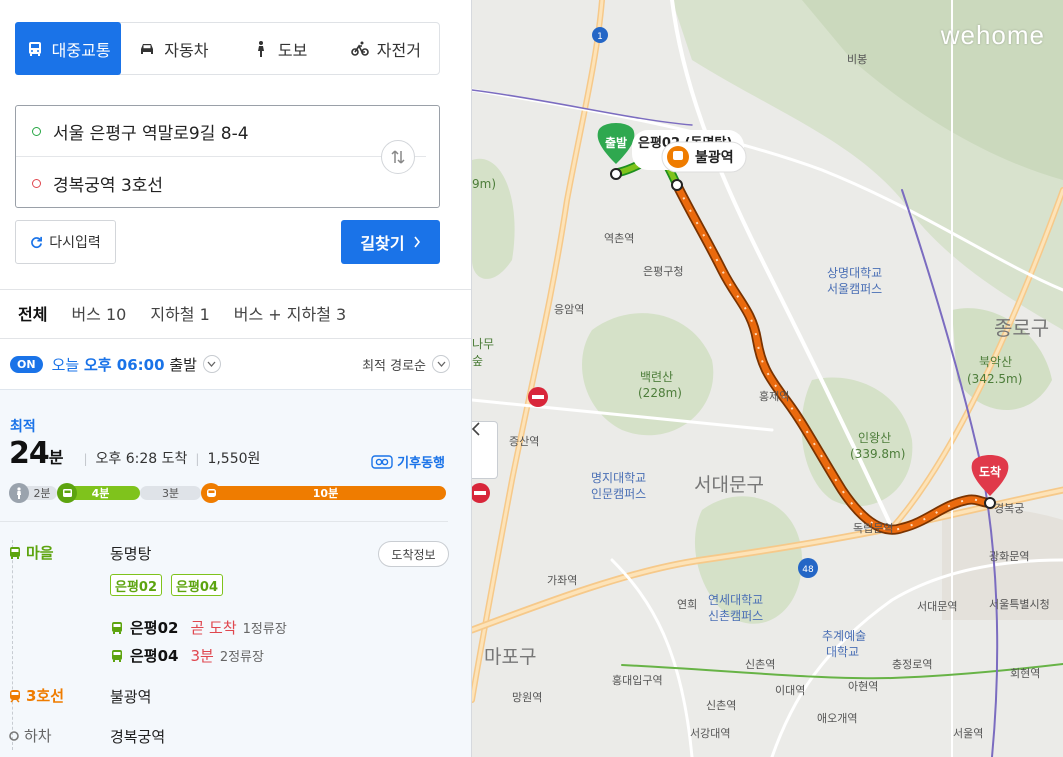 The height and width of the screenshot is (757, 1063). I want to click on minutes-unit: 분, so click(56, 457).